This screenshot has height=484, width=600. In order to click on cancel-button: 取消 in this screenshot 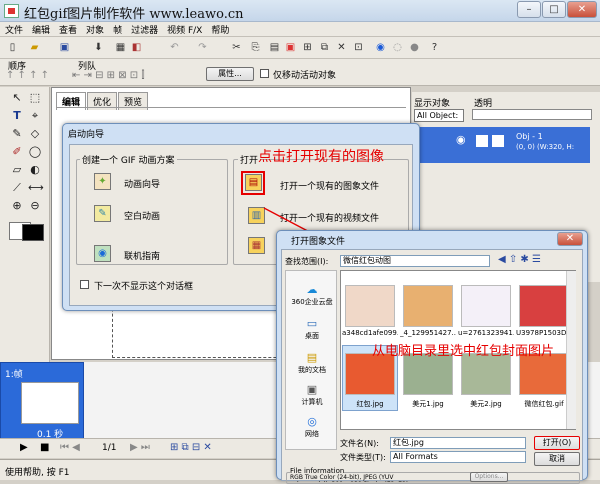, I will do `click(557, 459)`.